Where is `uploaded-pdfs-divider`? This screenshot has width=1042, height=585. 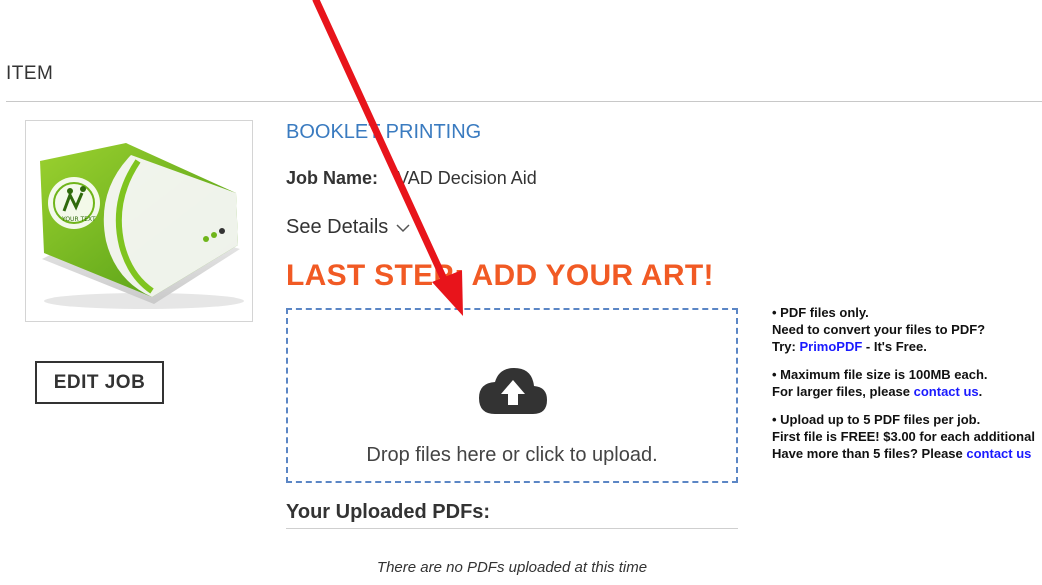
uploaded-pdfs-divider is located at coordinates (512, 528).